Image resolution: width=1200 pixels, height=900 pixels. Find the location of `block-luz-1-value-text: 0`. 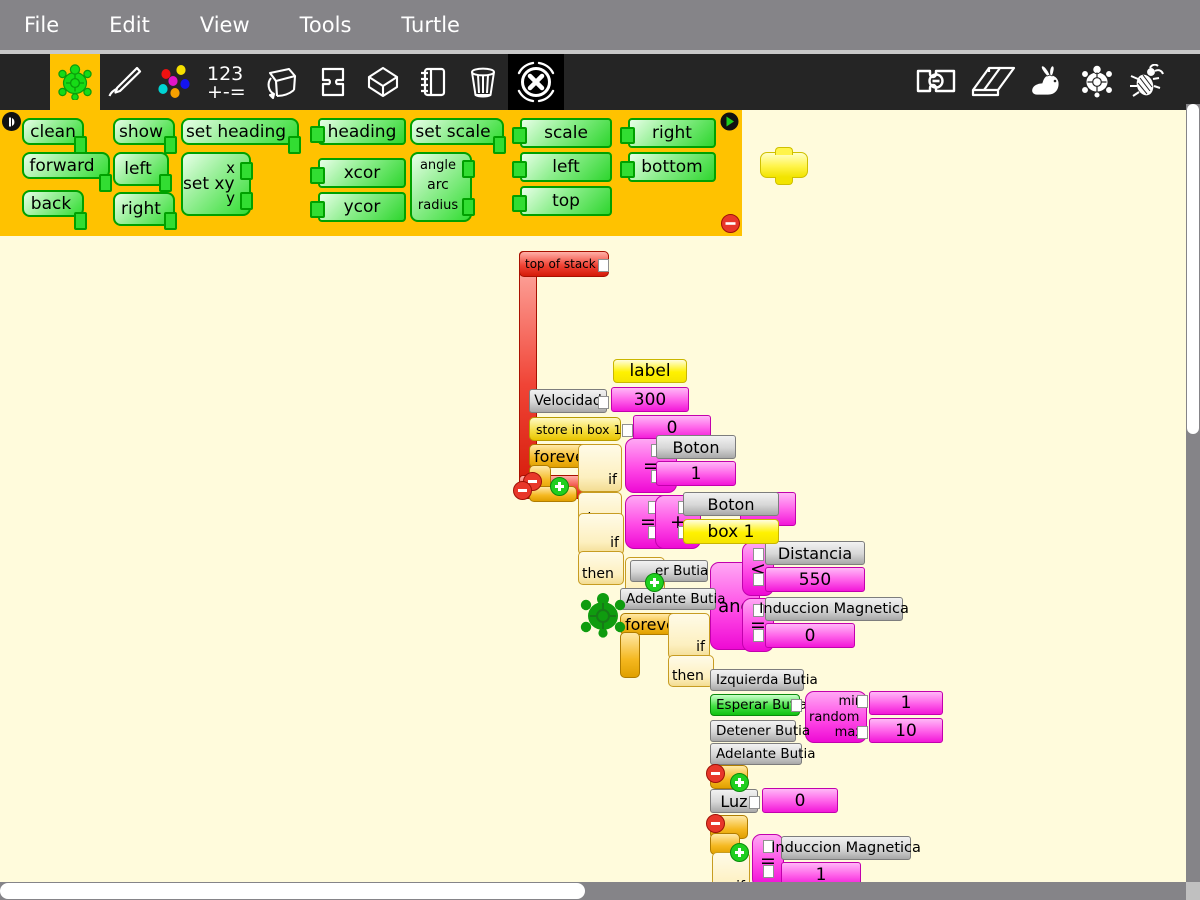

block-luz-1-value-text: 0 is located at coordinates (800, 800).